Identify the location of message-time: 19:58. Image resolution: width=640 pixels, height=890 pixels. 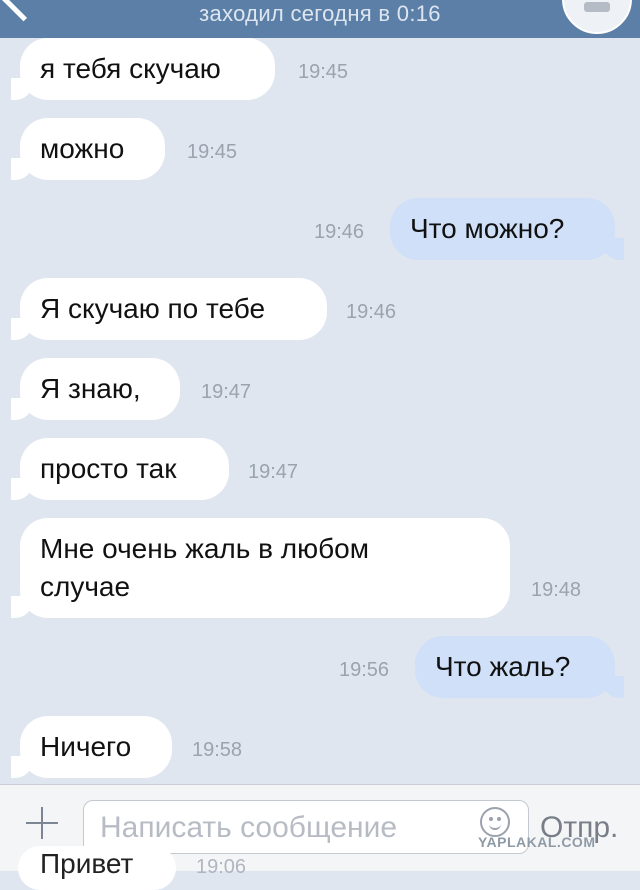
(217, 750).